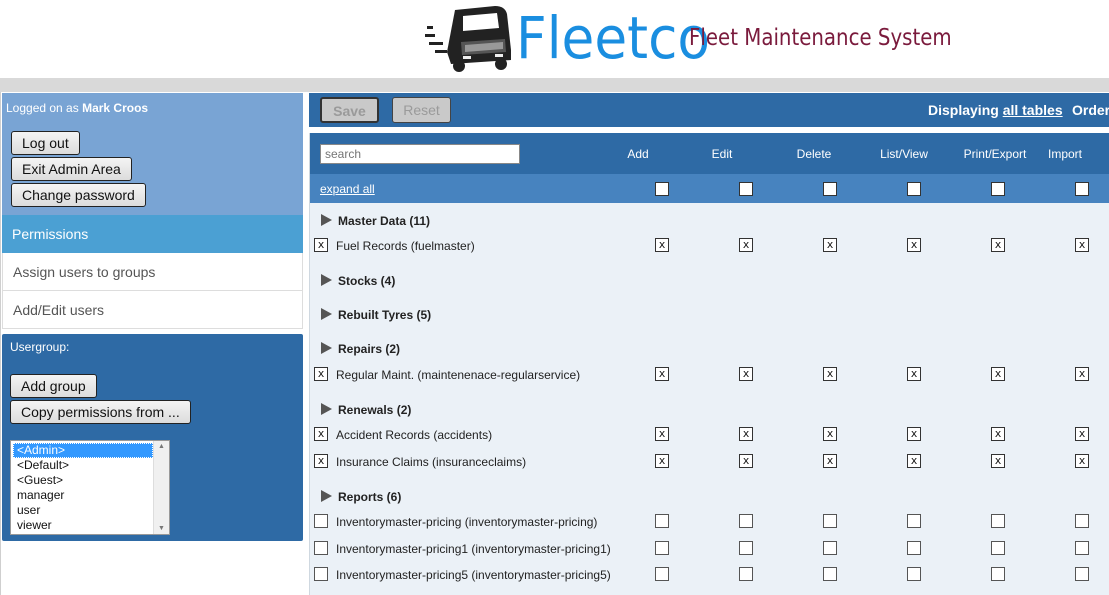 The width and height of the screenshot is (1109, 595). I want to click on permission-group-row: Master Data (11), so click(709, 220).